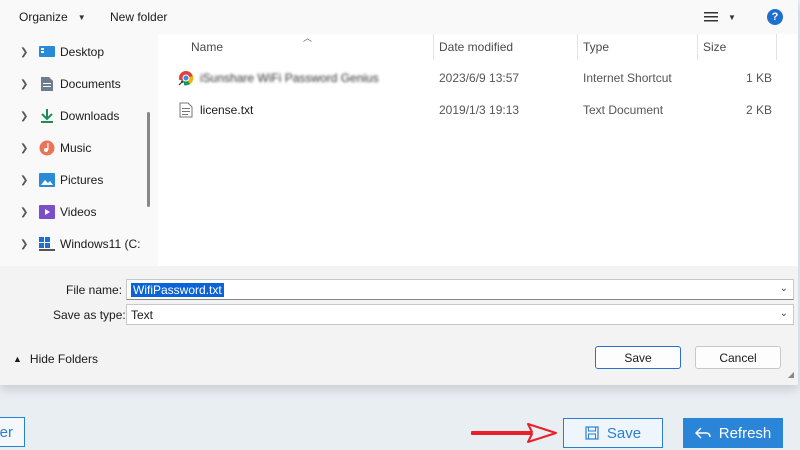 The width and height of the screenshot is (800, 450). Describe the element at coordinates (94, 290) in the screenshot. I see `filename-label: File name:` at that location.